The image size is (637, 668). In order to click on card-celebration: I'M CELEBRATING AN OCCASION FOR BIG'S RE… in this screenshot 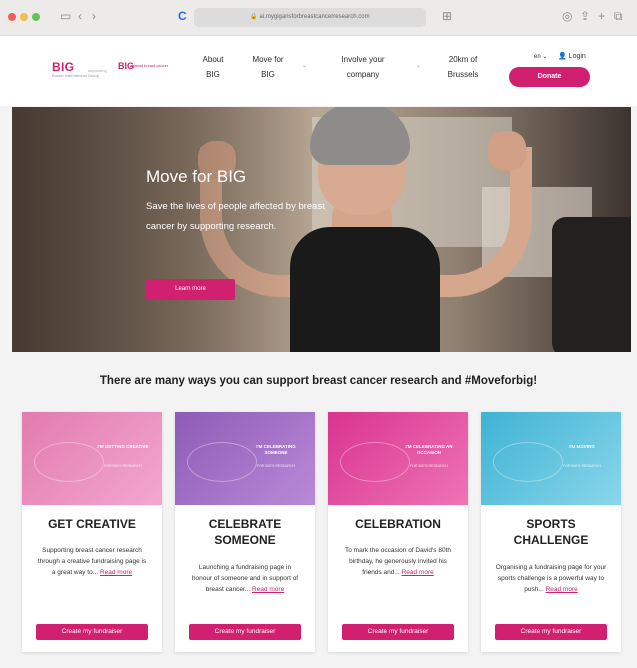, I will do `click(398, 532)`.